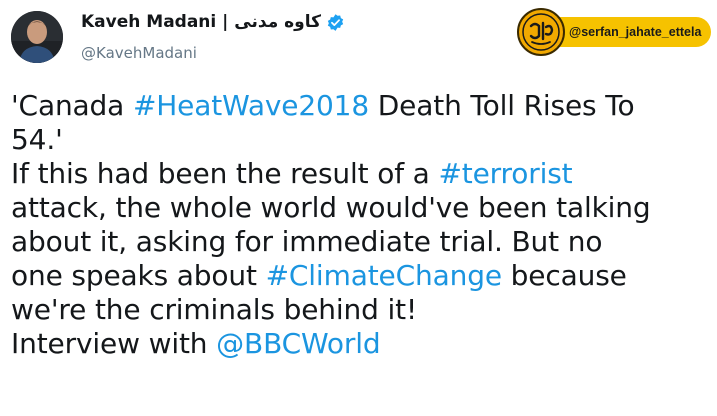 The height and width of the screenshot is (416, 717). I want to click on verified-badge-icon, so click(335, 22).